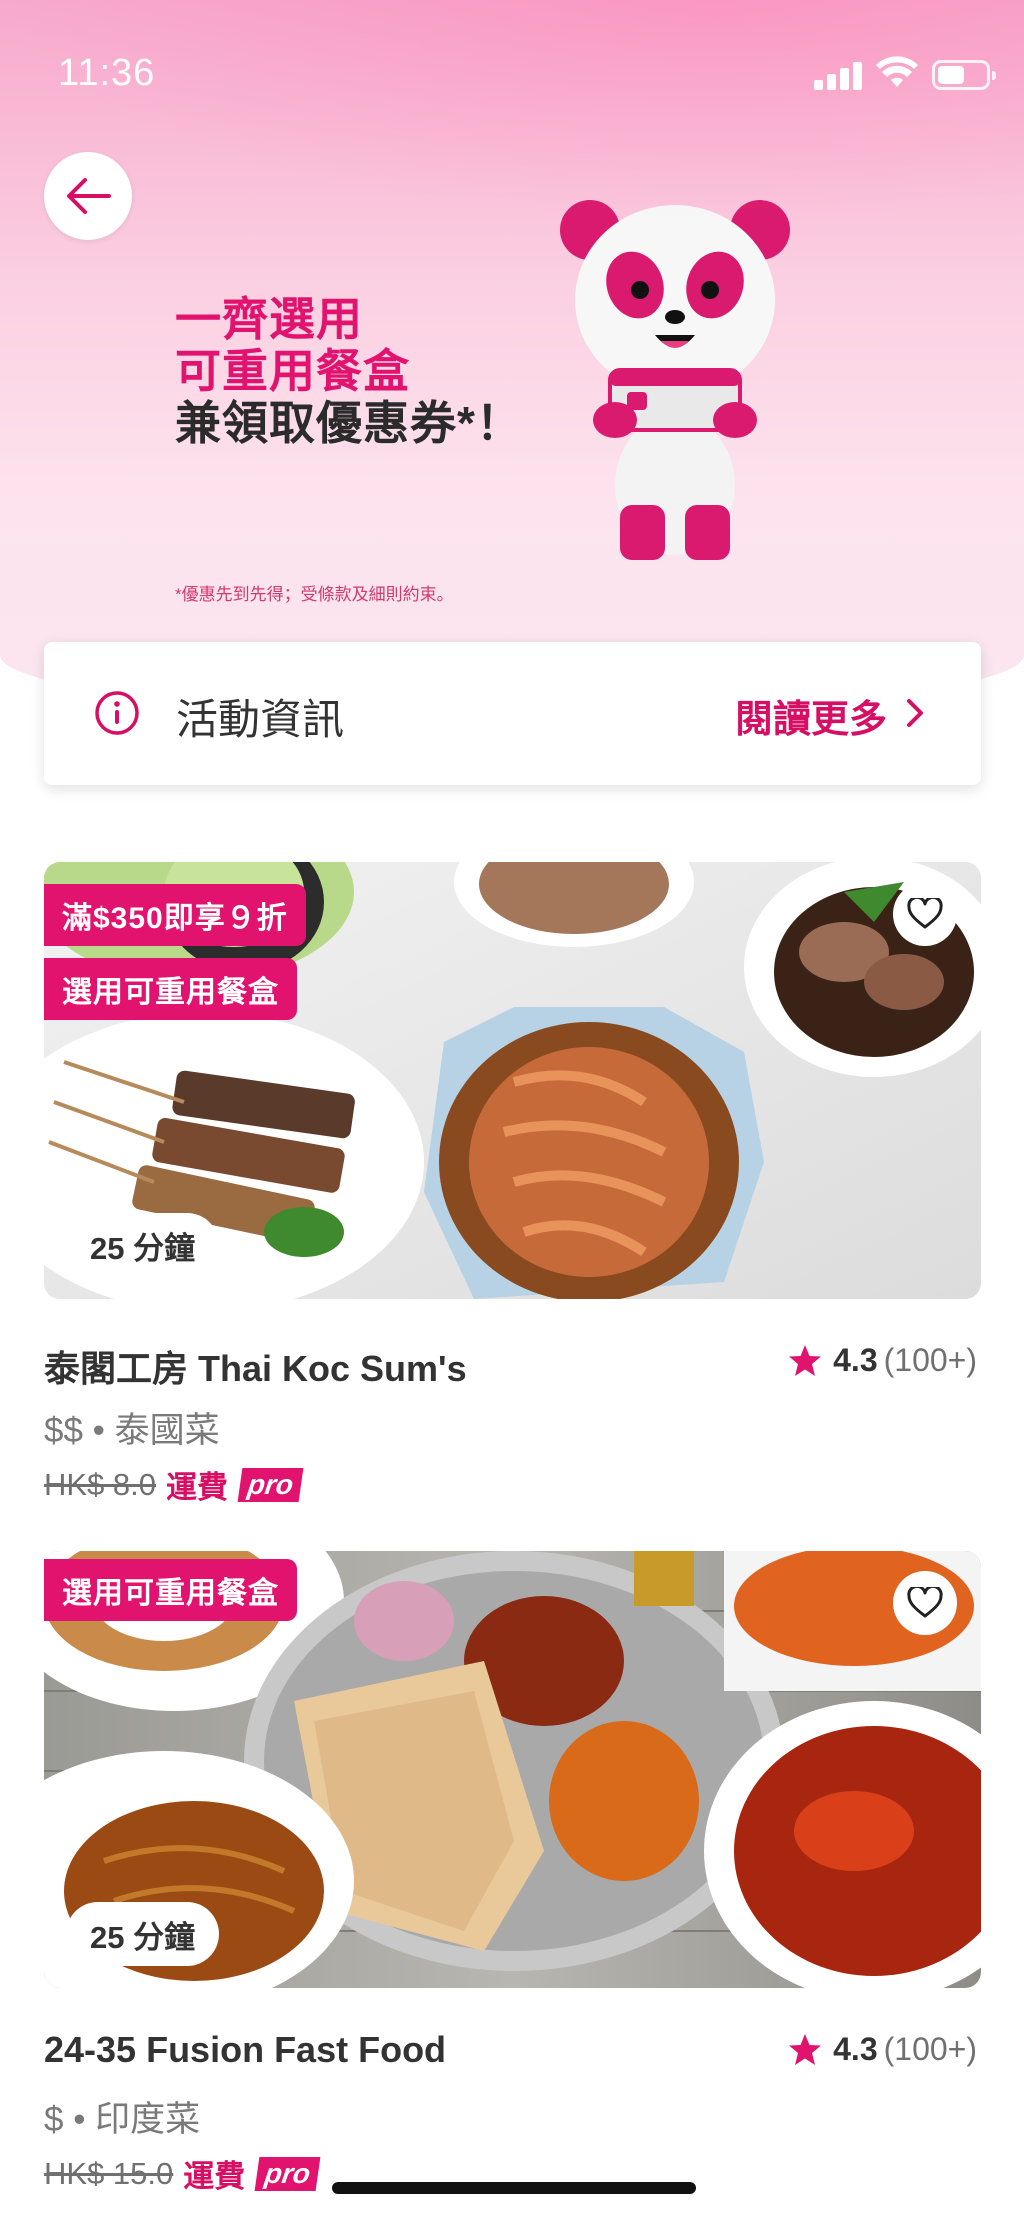  What do you see at coordinates (349, 423) in the screenshot?
I see `promo-line-3: 兼領取優惠券*！` at bounding box center [349, 423].